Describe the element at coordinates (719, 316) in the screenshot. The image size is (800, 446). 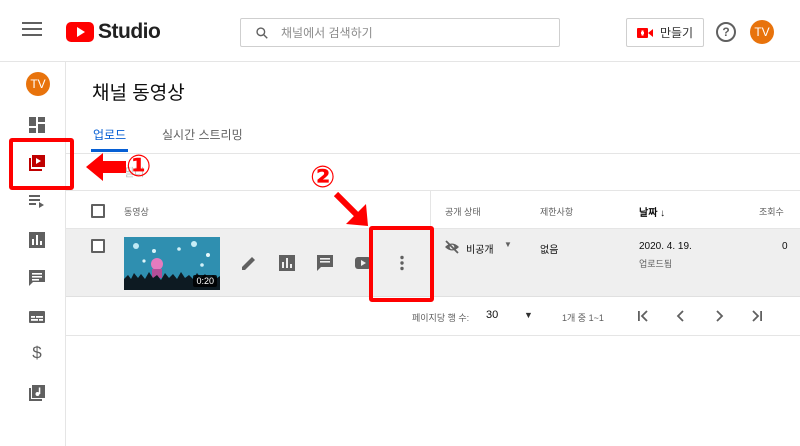
I see `next-page-icon` at that location.